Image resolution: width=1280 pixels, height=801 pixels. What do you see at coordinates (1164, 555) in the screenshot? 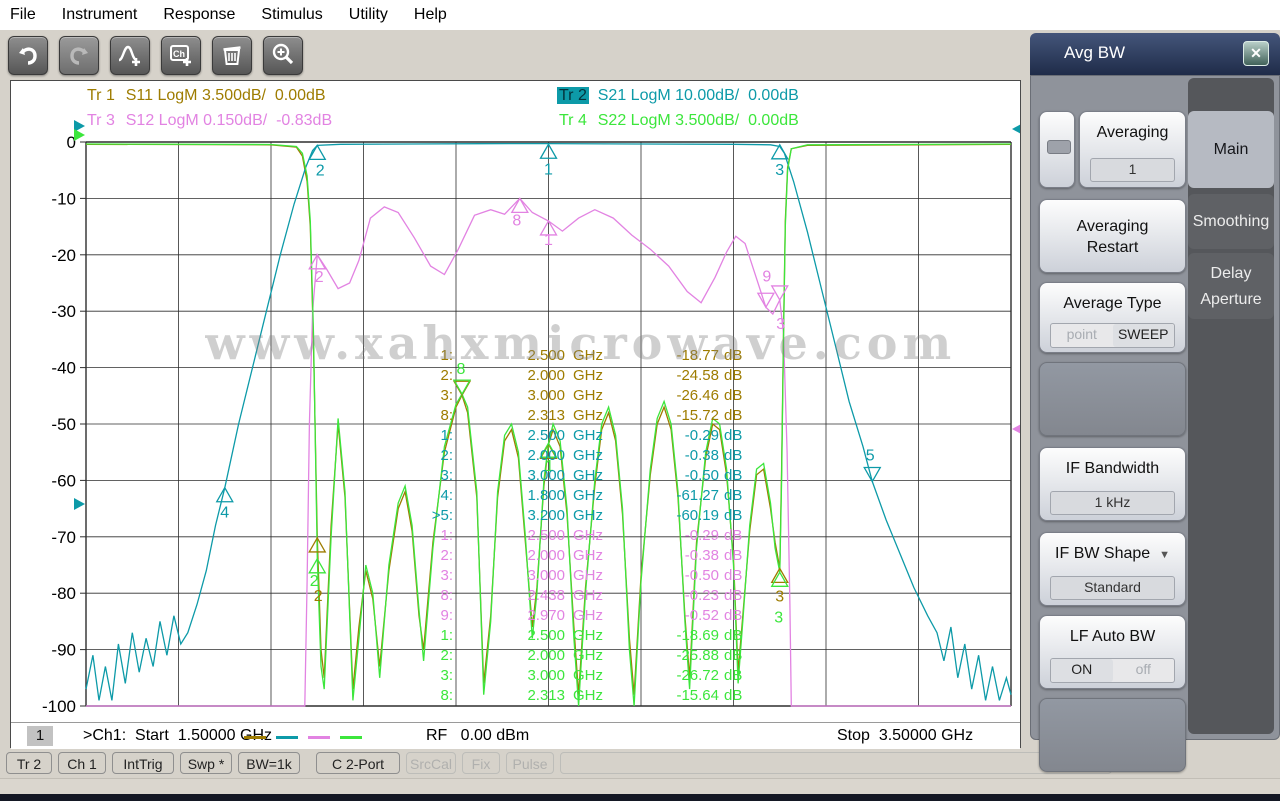
I see `chevron-down-icon: ▼` at bounding box center [1164, 555].